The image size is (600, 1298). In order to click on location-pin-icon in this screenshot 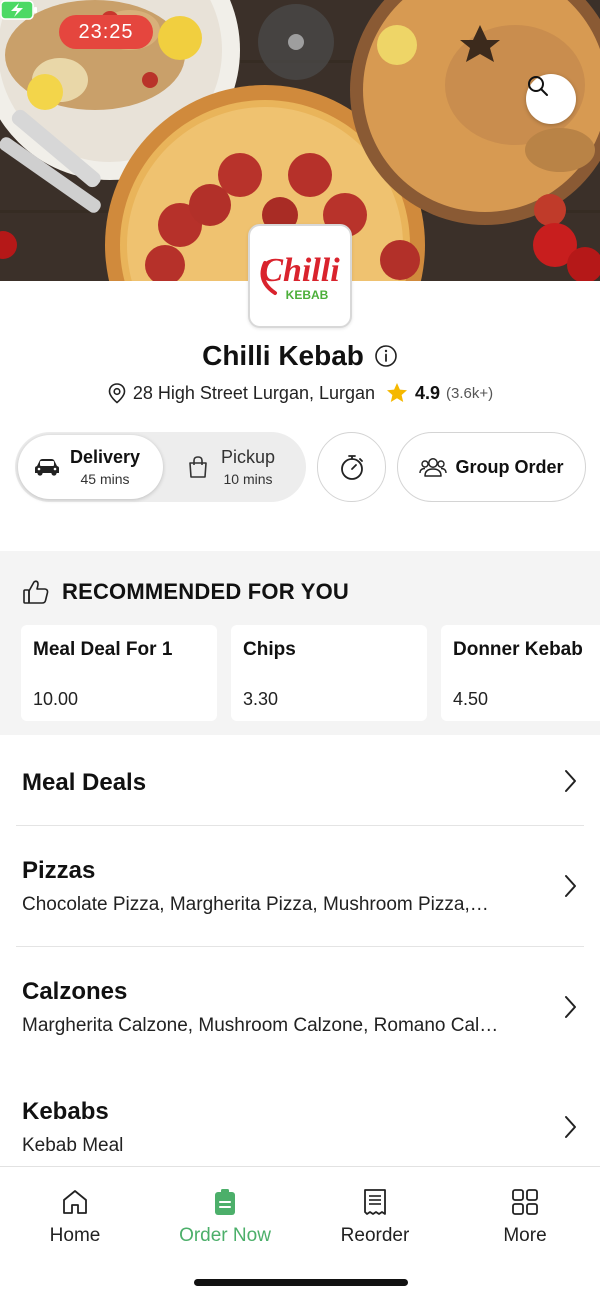, I will do `click(117, 393)`.